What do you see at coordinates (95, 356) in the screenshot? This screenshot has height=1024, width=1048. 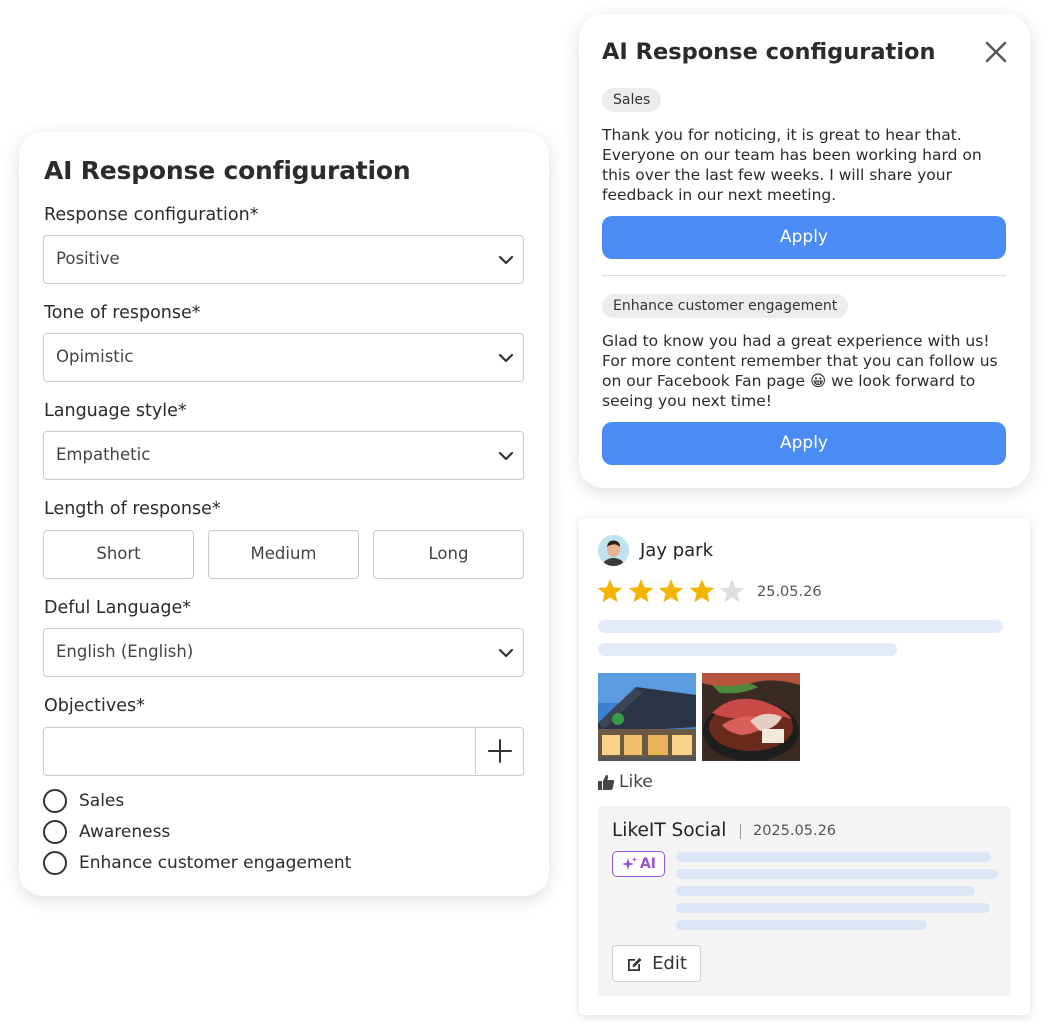 I see `tone-value: Opimistic` at bounding box center [95, 356].